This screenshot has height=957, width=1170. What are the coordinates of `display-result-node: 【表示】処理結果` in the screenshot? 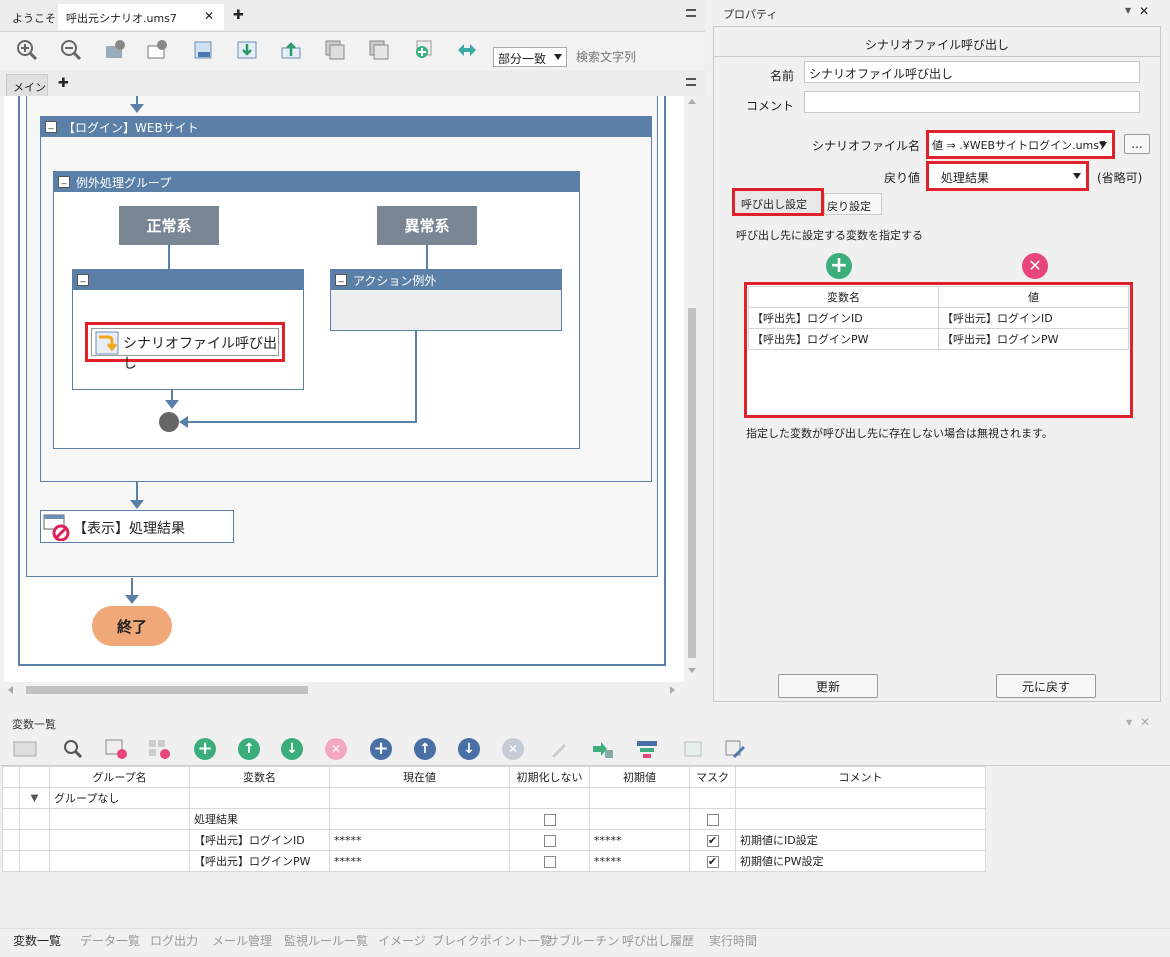 It's located at (137, 526).